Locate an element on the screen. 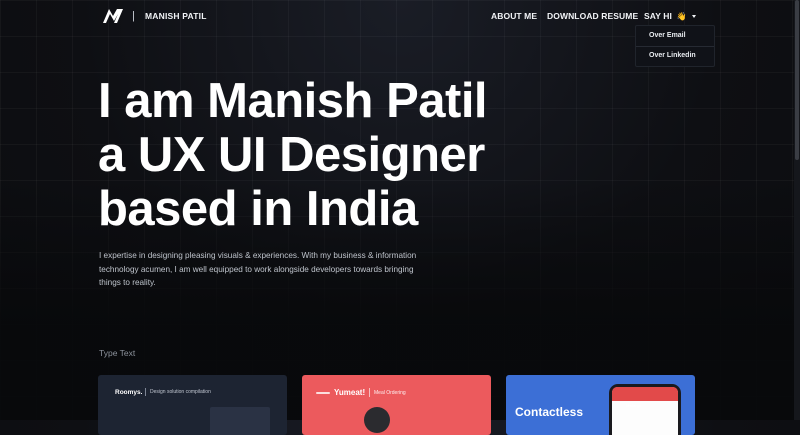  logo-m-icon is located at coordinates (113, 16).